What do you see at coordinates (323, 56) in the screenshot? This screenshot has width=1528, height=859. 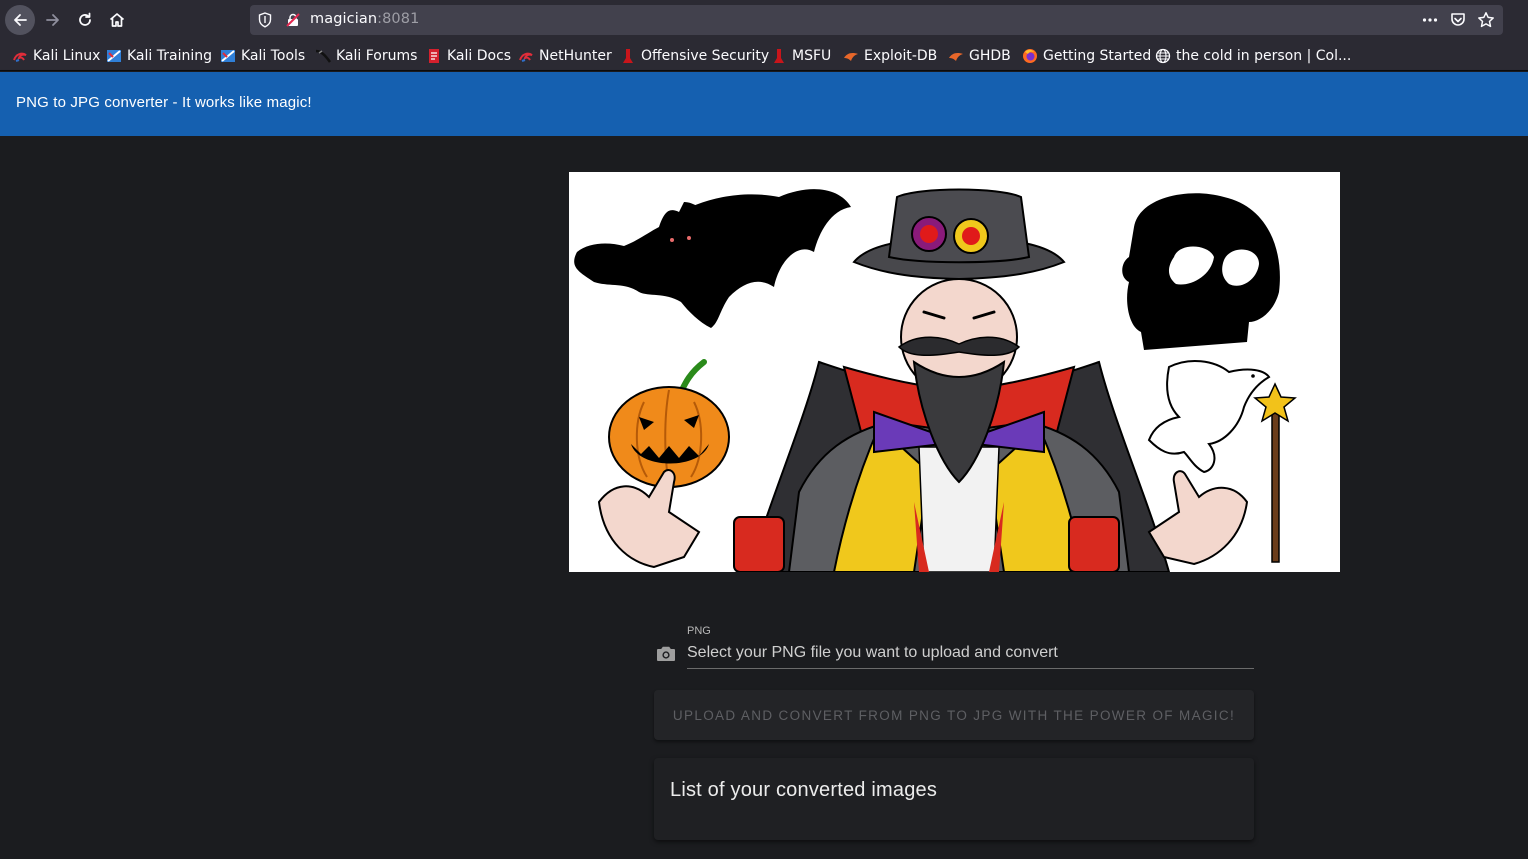 I see `kali-forums-icon` at bounding box center [323, 56].